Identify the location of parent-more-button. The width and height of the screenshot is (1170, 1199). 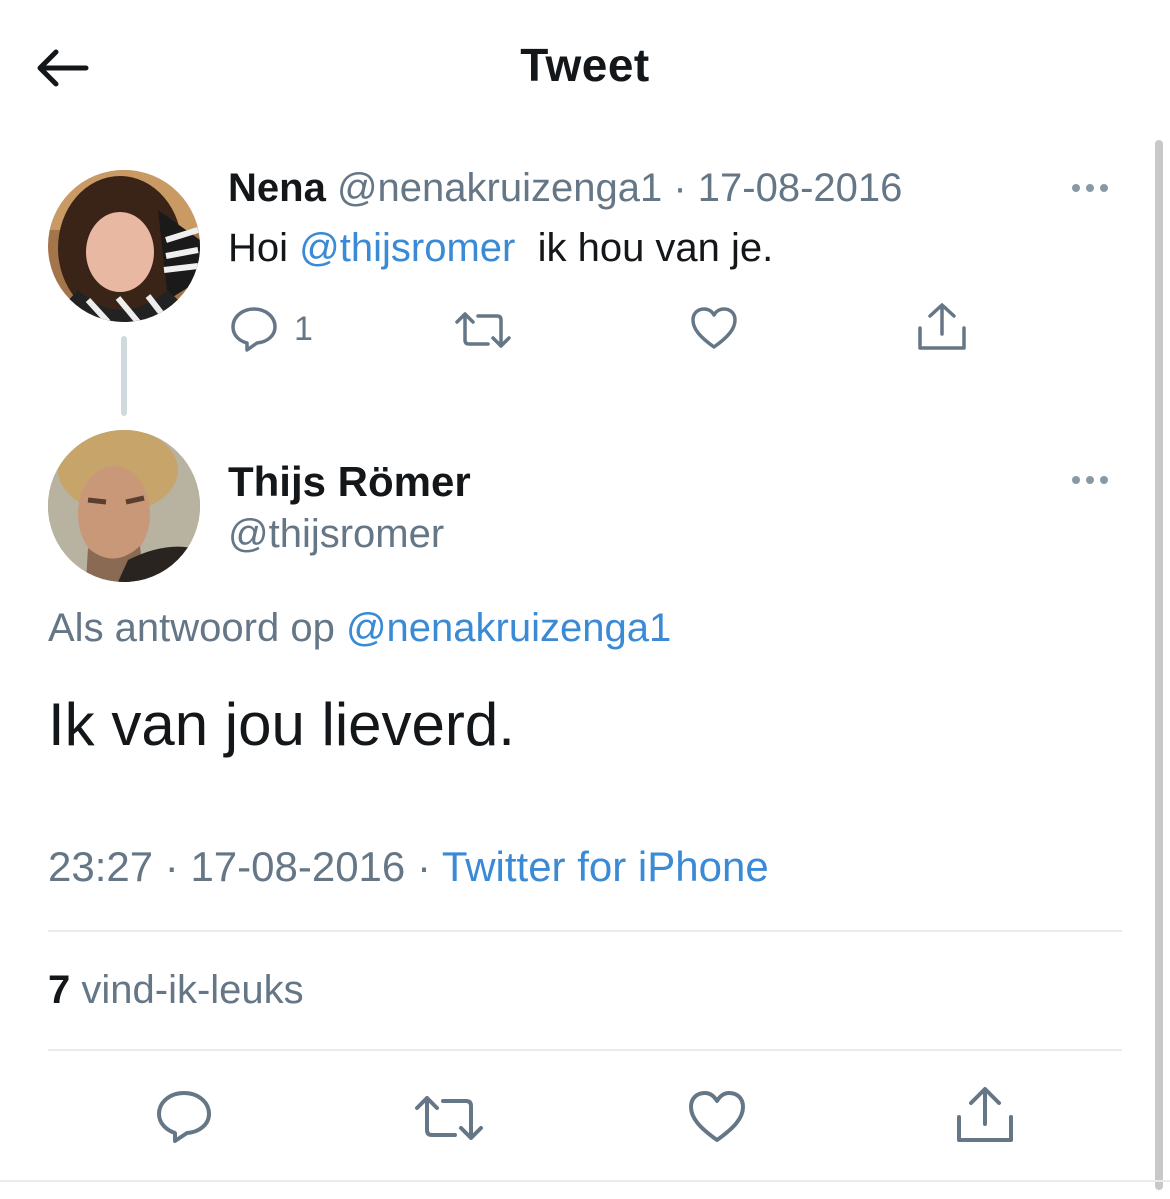
(1096, 188).